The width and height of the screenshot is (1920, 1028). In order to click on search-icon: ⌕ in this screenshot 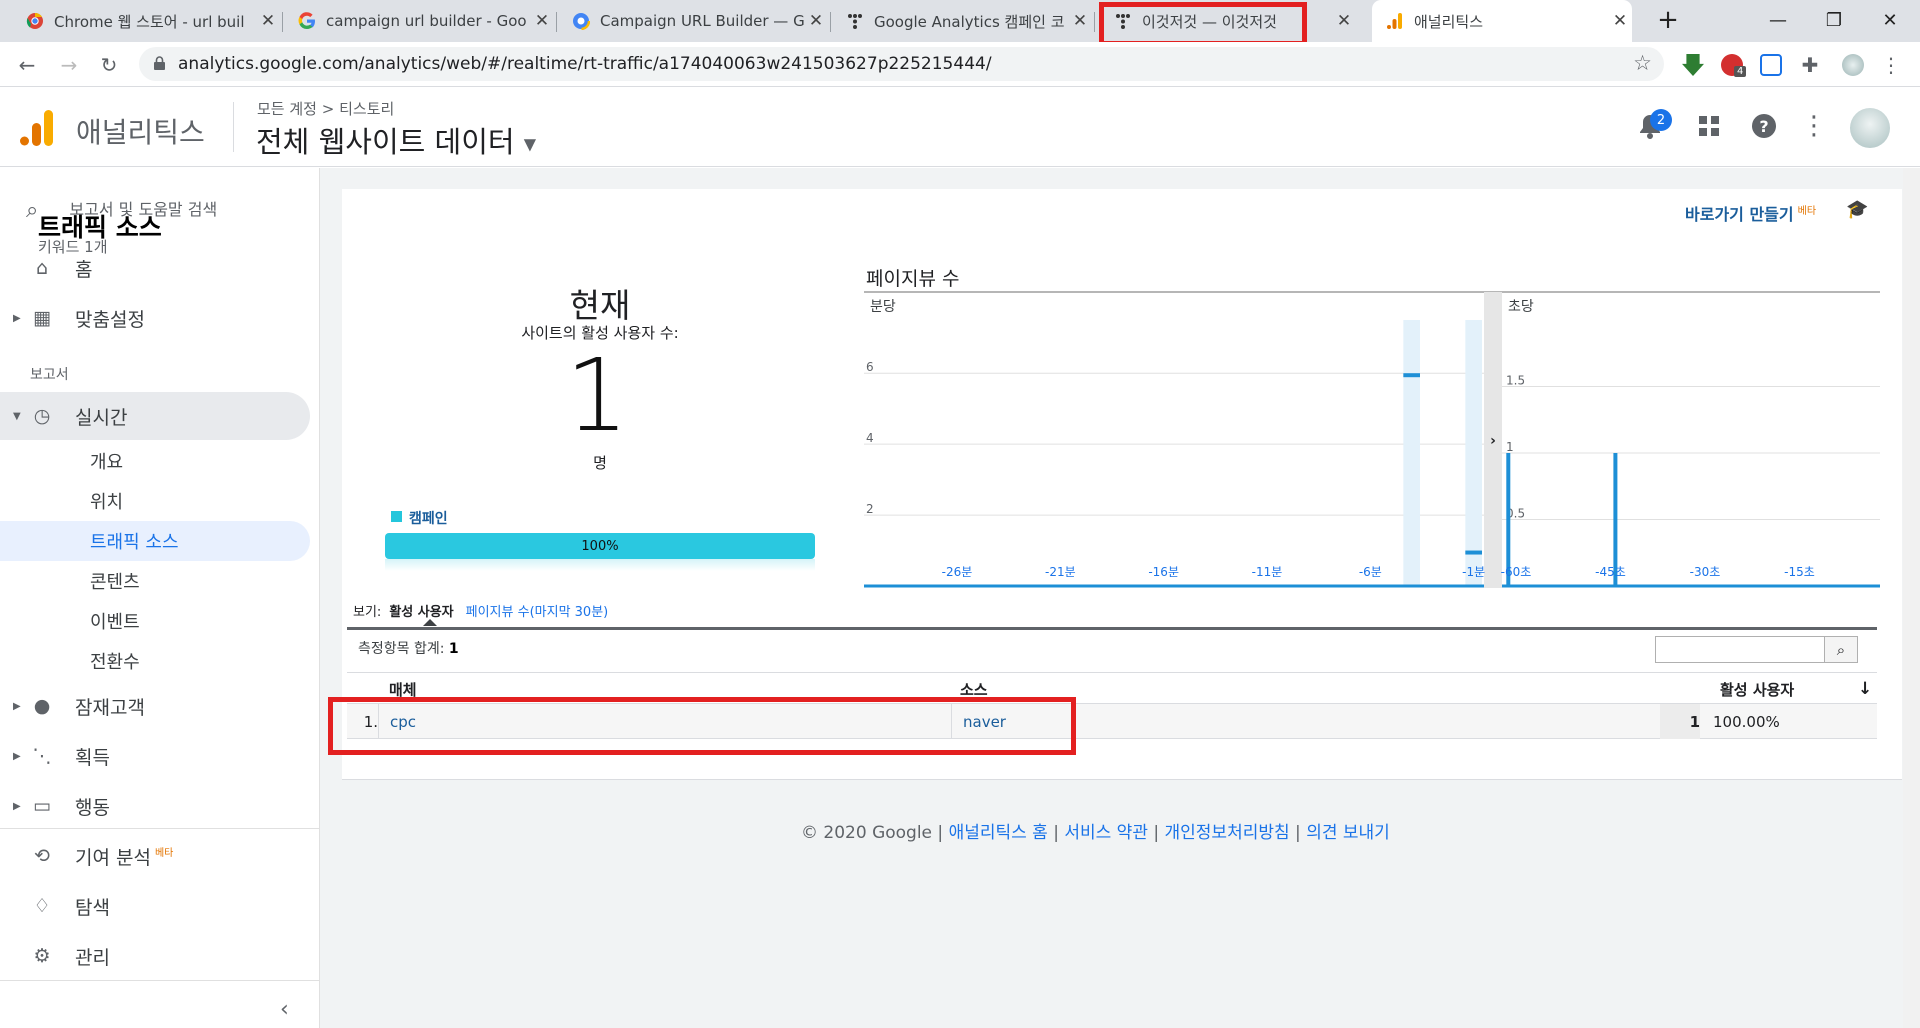, I will do `click(32, 210)`.